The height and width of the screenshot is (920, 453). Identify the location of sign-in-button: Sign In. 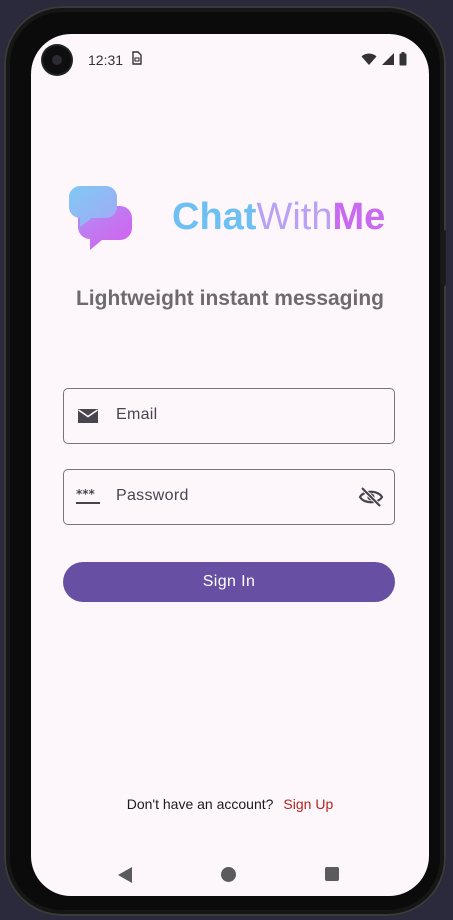
(229, 582).